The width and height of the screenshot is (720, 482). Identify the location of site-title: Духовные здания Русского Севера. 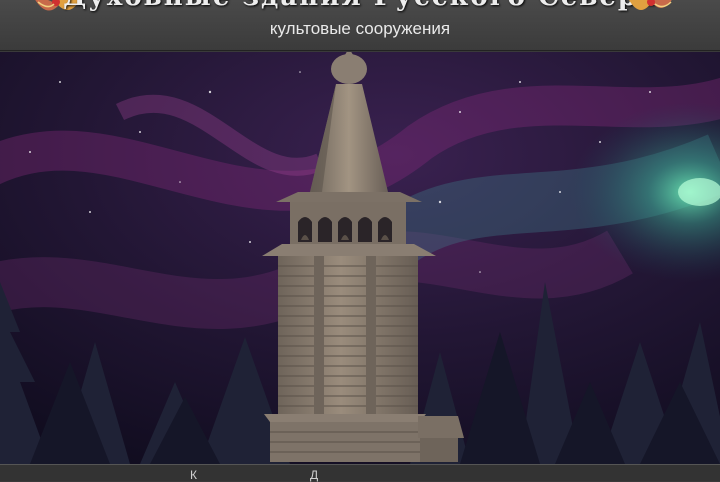
(360, 6).